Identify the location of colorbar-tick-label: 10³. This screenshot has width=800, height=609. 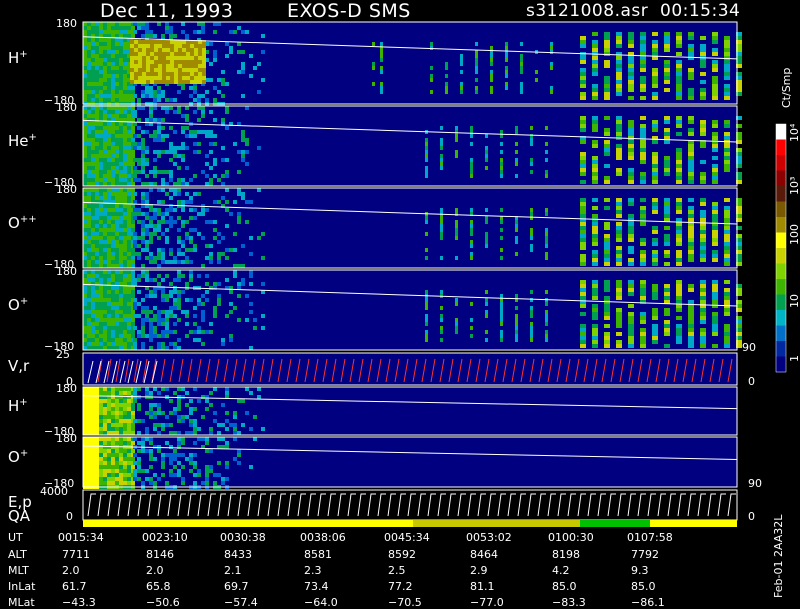
(794, 185).